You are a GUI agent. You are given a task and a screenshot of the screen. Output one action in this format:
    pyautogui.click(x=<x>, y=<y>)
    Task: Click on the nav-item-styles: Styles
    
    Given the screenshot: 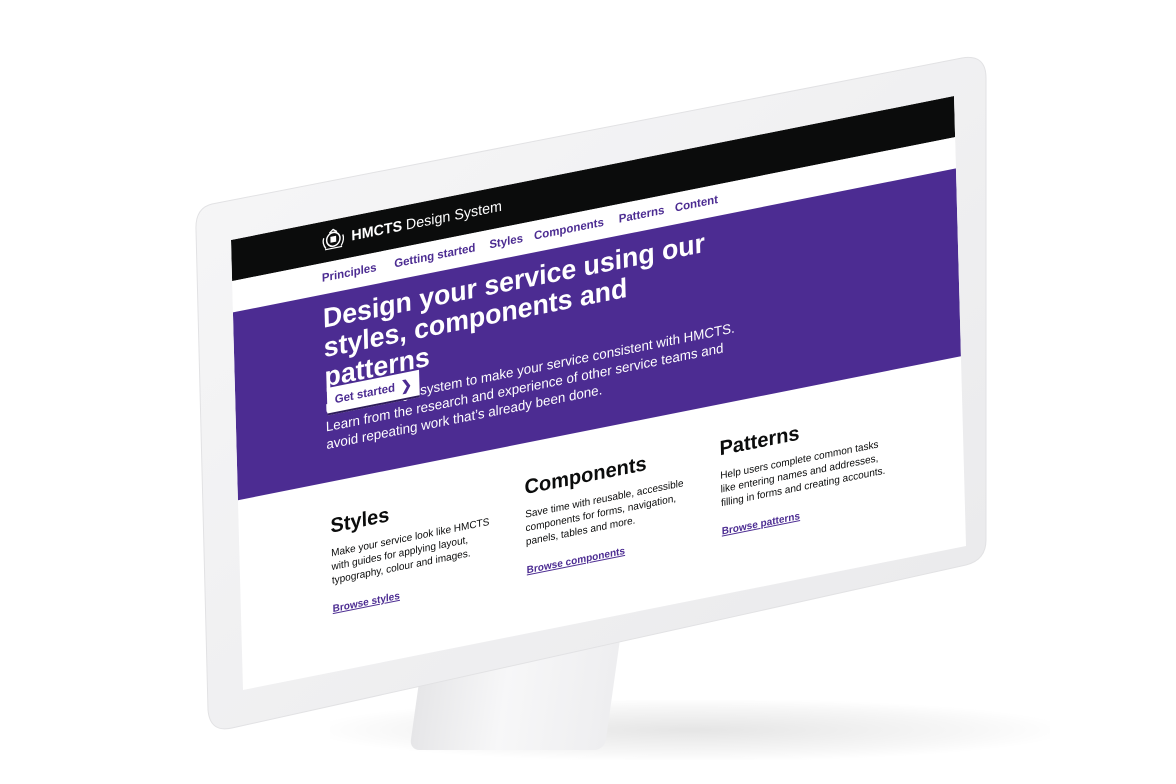 What is the action you would take?
    pyautogui.click(x=506, y=241)
    